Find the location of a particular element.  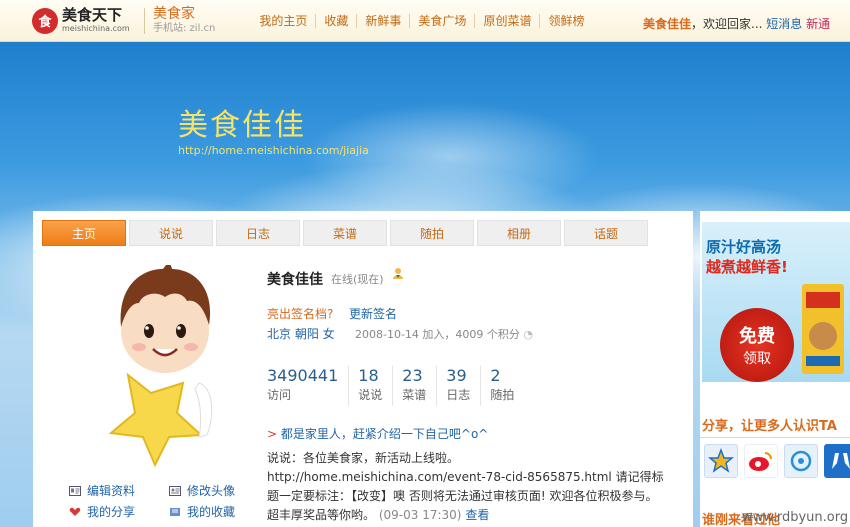

share-section-title: 分享，让更多人认识TA is located at coordinates (769, 426).